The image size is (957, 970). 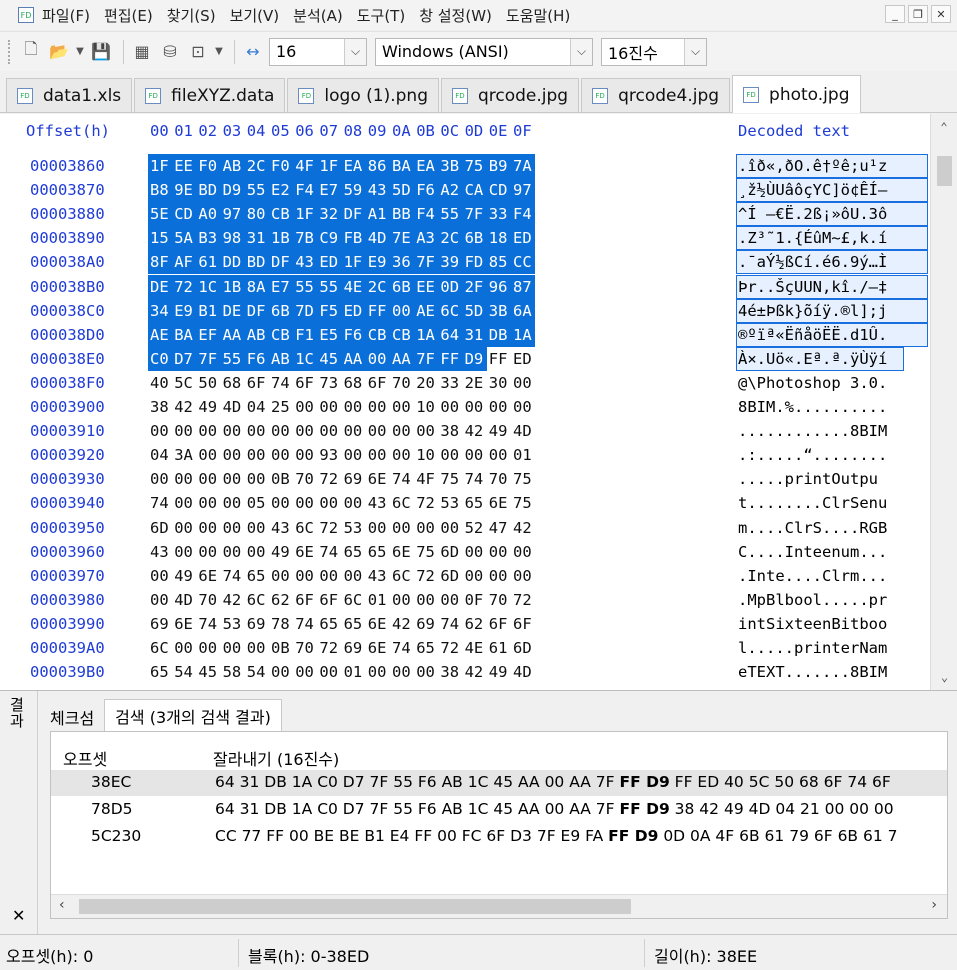 What do you see at coordinates (236, 262) in the screenshot?
I see `hex-byte: DD` at bounding box center [236, 262].